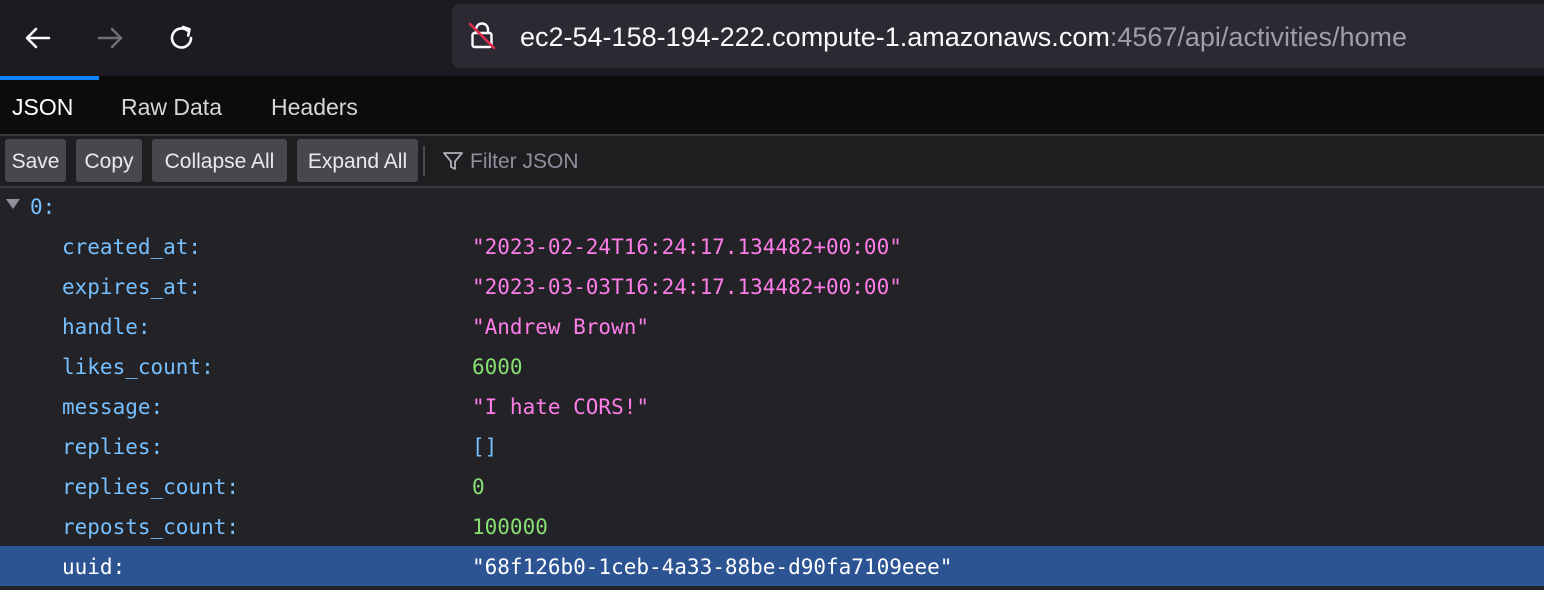  I want to click on table-row: replies: [], so click(772, 446).